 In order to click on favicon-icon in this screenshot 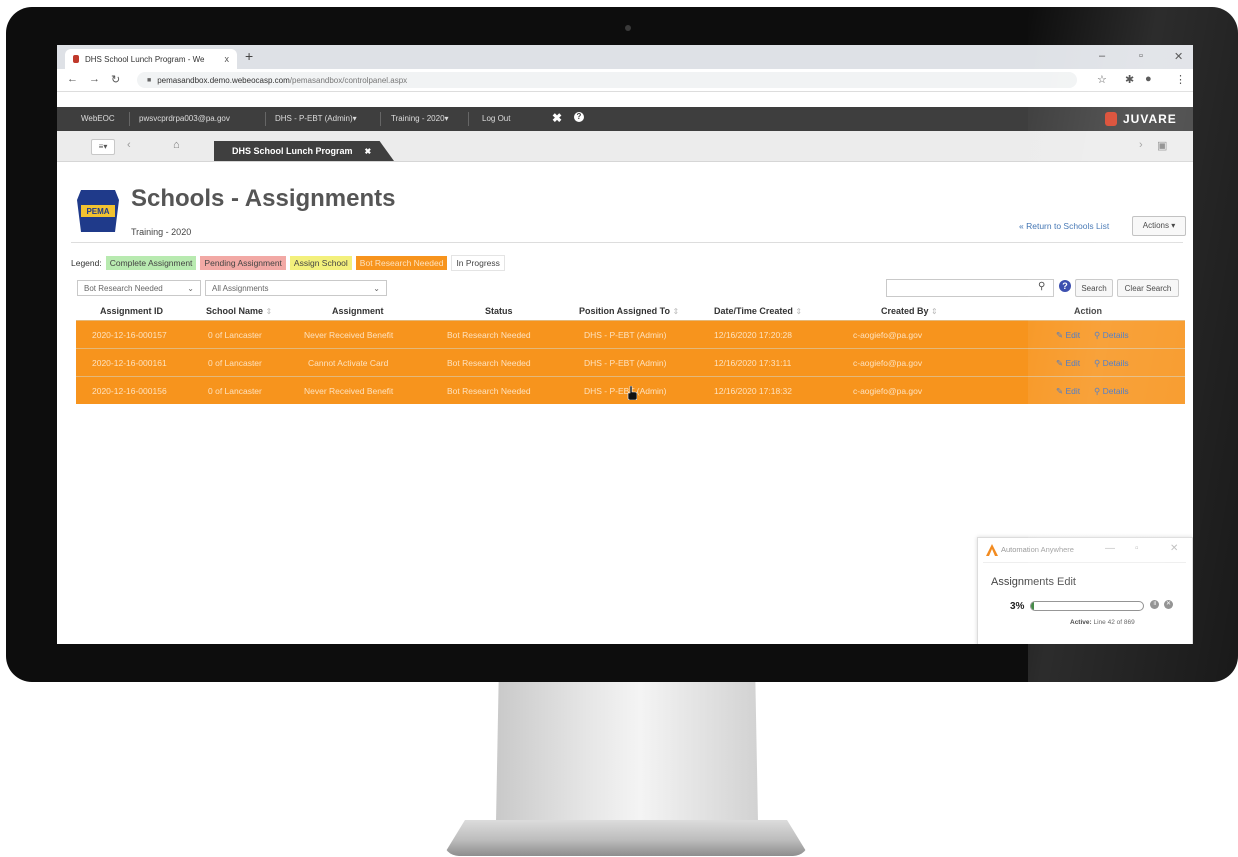, I will do `click(76, 59)`.